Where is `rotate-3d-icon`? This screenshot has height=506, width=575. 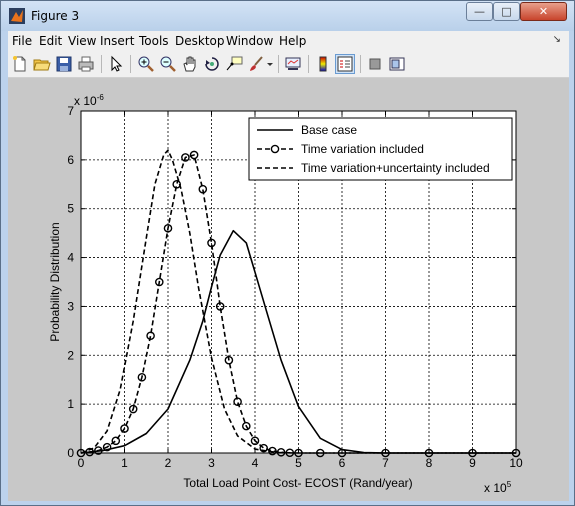
rotate-3d-icon is located at coordinates (212, 64).